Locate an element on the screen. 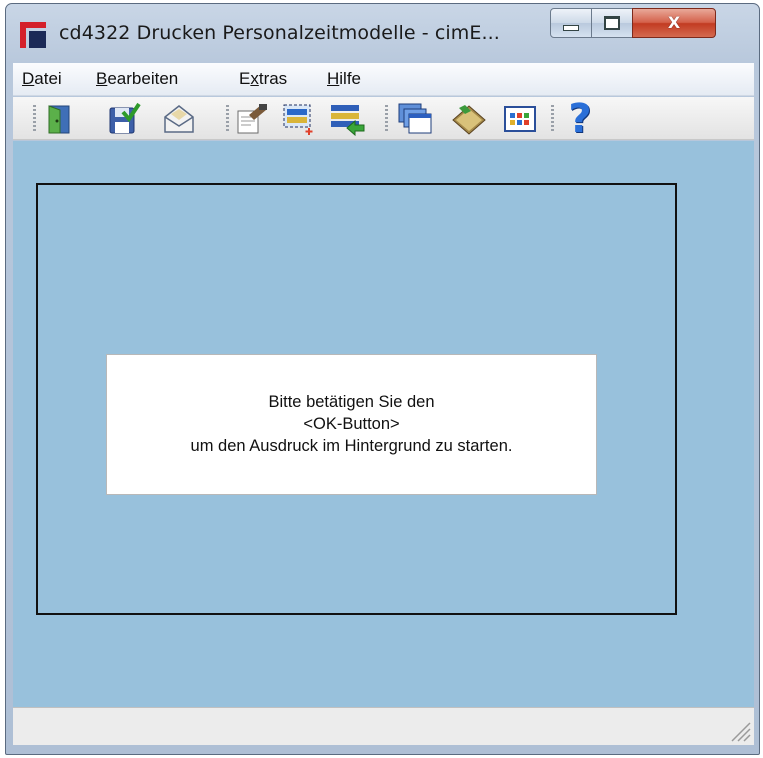  envelope-icon is located at coordinates (179, 119).